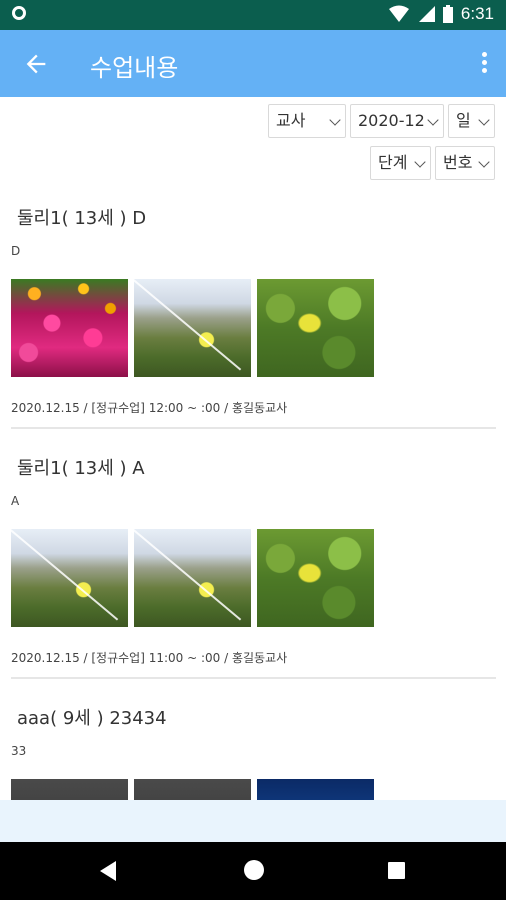 The image size is (506, 900). I want to click on signal-icon, so click(426, 14).